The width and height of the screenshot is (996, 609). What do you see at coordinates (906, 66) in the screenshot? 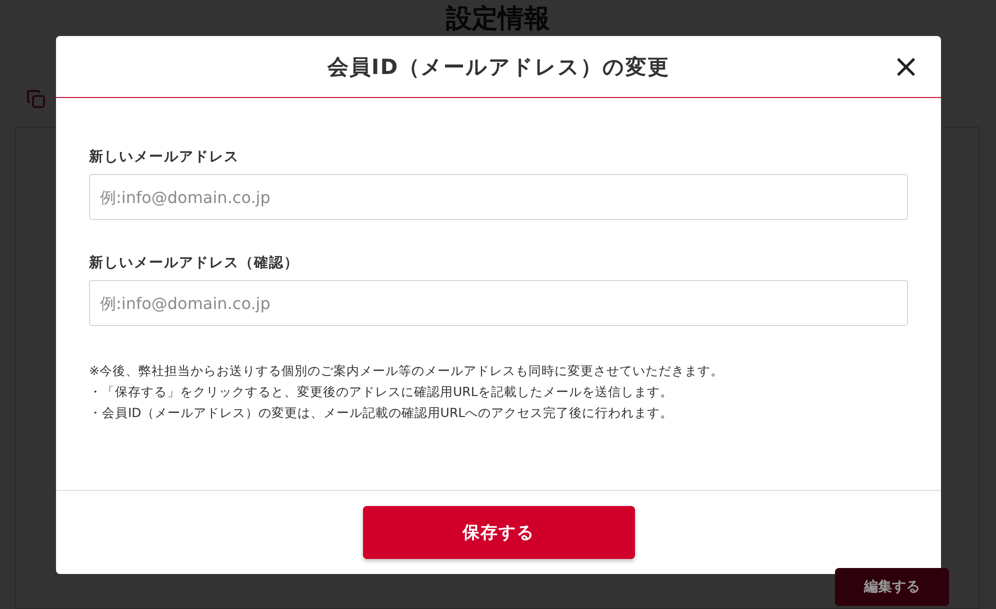
I see `close-button: ×` at bounding box center [906, 66].